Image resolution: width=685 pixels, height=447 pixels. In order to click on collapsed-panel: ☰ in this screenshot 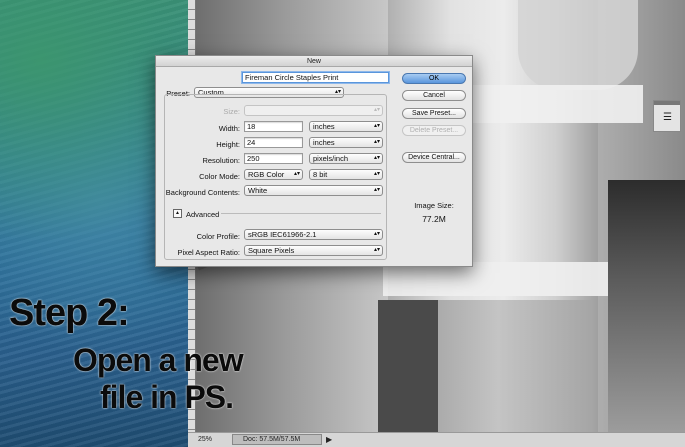, I will do `click(667, 116)`.